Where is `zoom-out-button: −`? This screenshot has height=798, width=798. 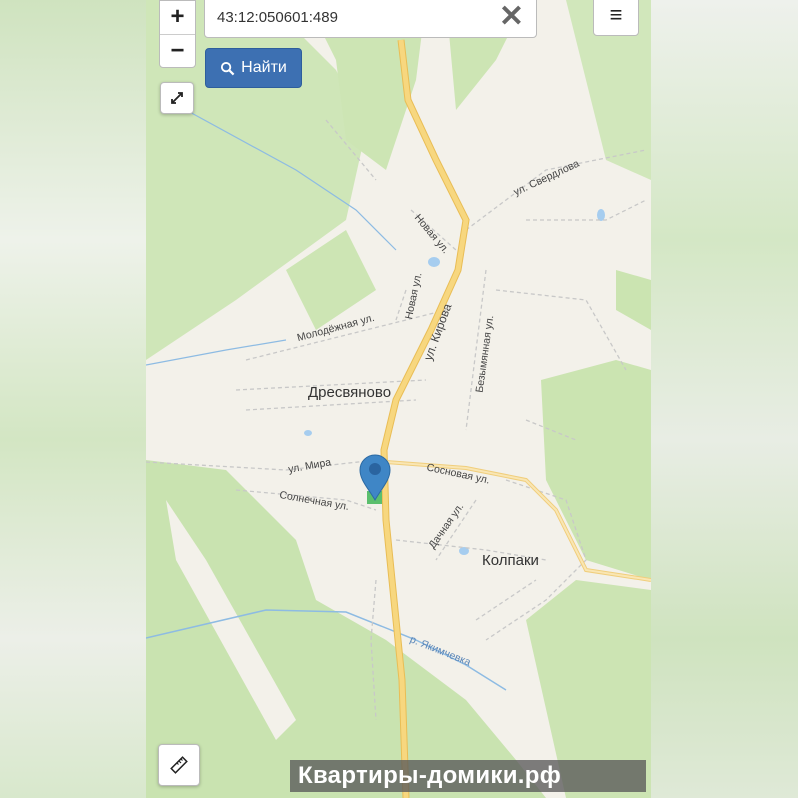
zoom-out-button: − is located at coordinates (177, 50).